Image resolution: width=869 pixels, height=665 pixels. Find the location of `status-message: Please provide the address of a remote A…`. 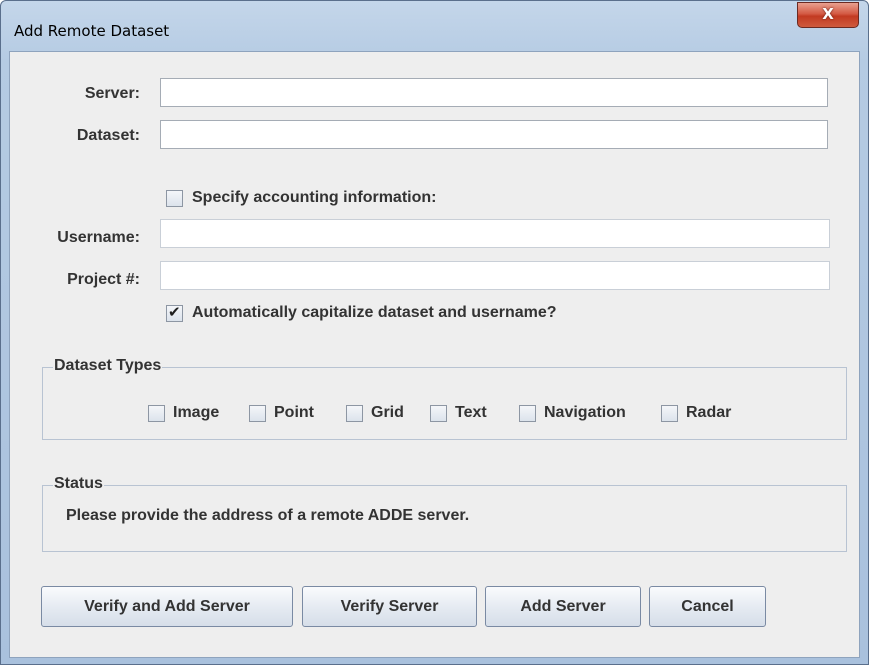

status-message: Please provide the address of a remote A… is located at coordinates (268, 515).